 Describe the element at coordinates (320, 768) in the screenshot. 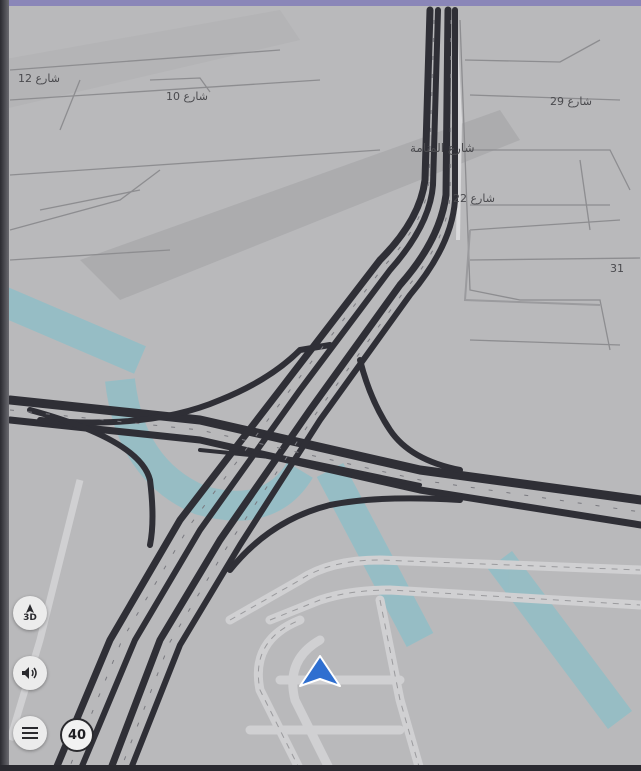

I see `screen-bezel-bottom` at that location.